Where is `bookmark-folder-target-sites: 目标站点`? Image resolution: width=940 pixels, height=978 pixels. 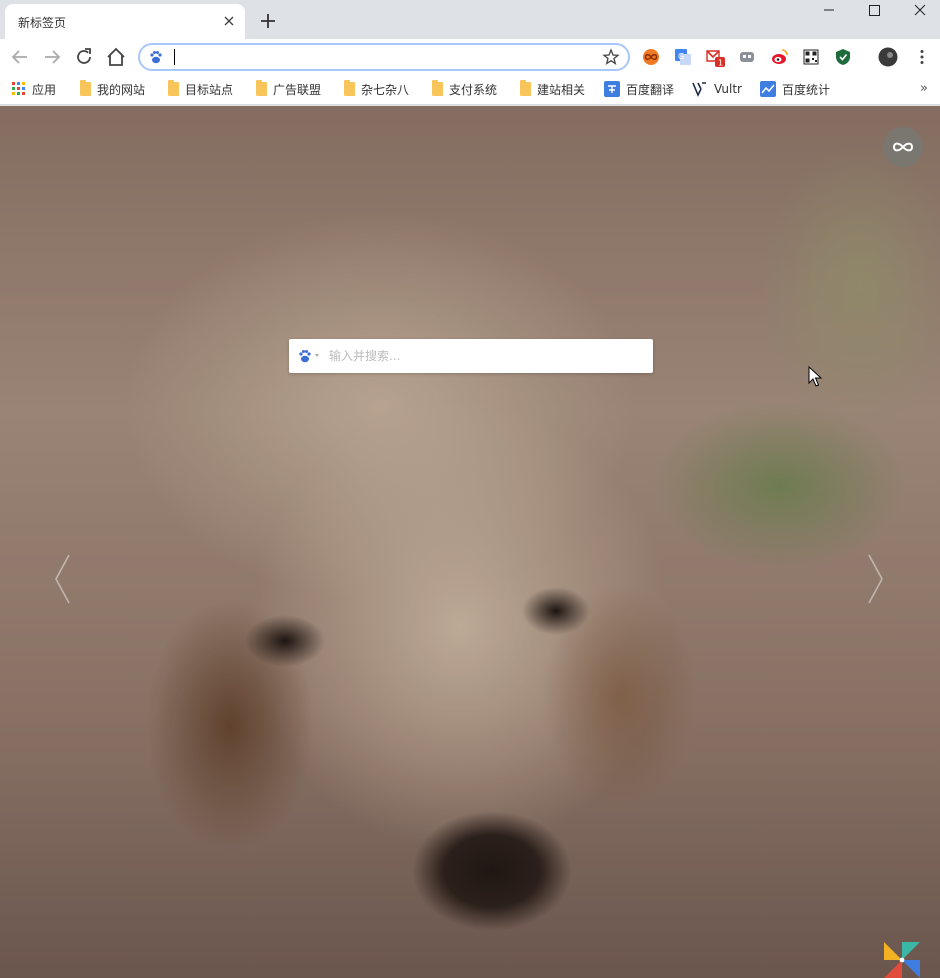
bookmark-folder-target-sites: 目标站点 is located at coordinates (200, 89).